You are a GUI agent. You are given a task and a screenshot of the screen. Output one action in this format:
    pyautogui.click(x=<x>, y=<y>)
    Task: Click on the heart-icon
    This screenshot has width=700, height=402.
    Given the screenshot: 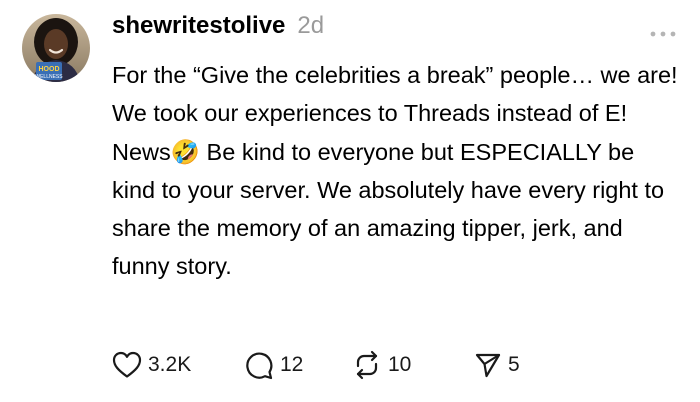 What is the action you would take?
    pyautogui.click(x=127, y=364)
    